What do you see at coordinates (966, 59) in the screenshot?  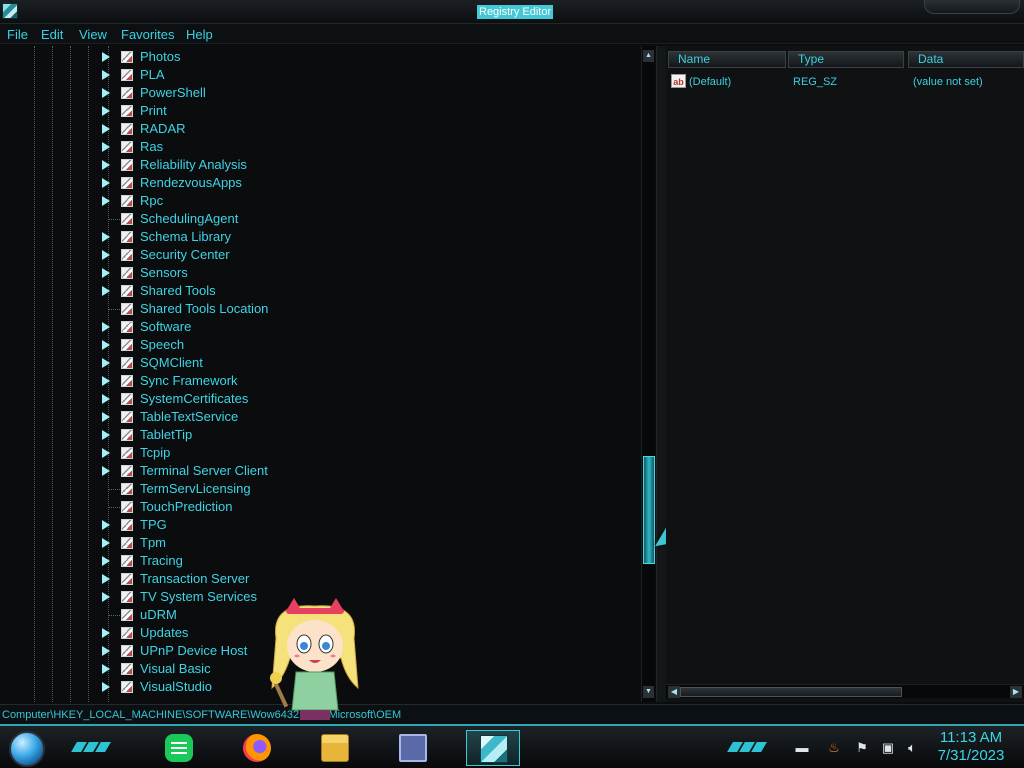 I see `column-header-data: Data` at bounding box center [966, 59].